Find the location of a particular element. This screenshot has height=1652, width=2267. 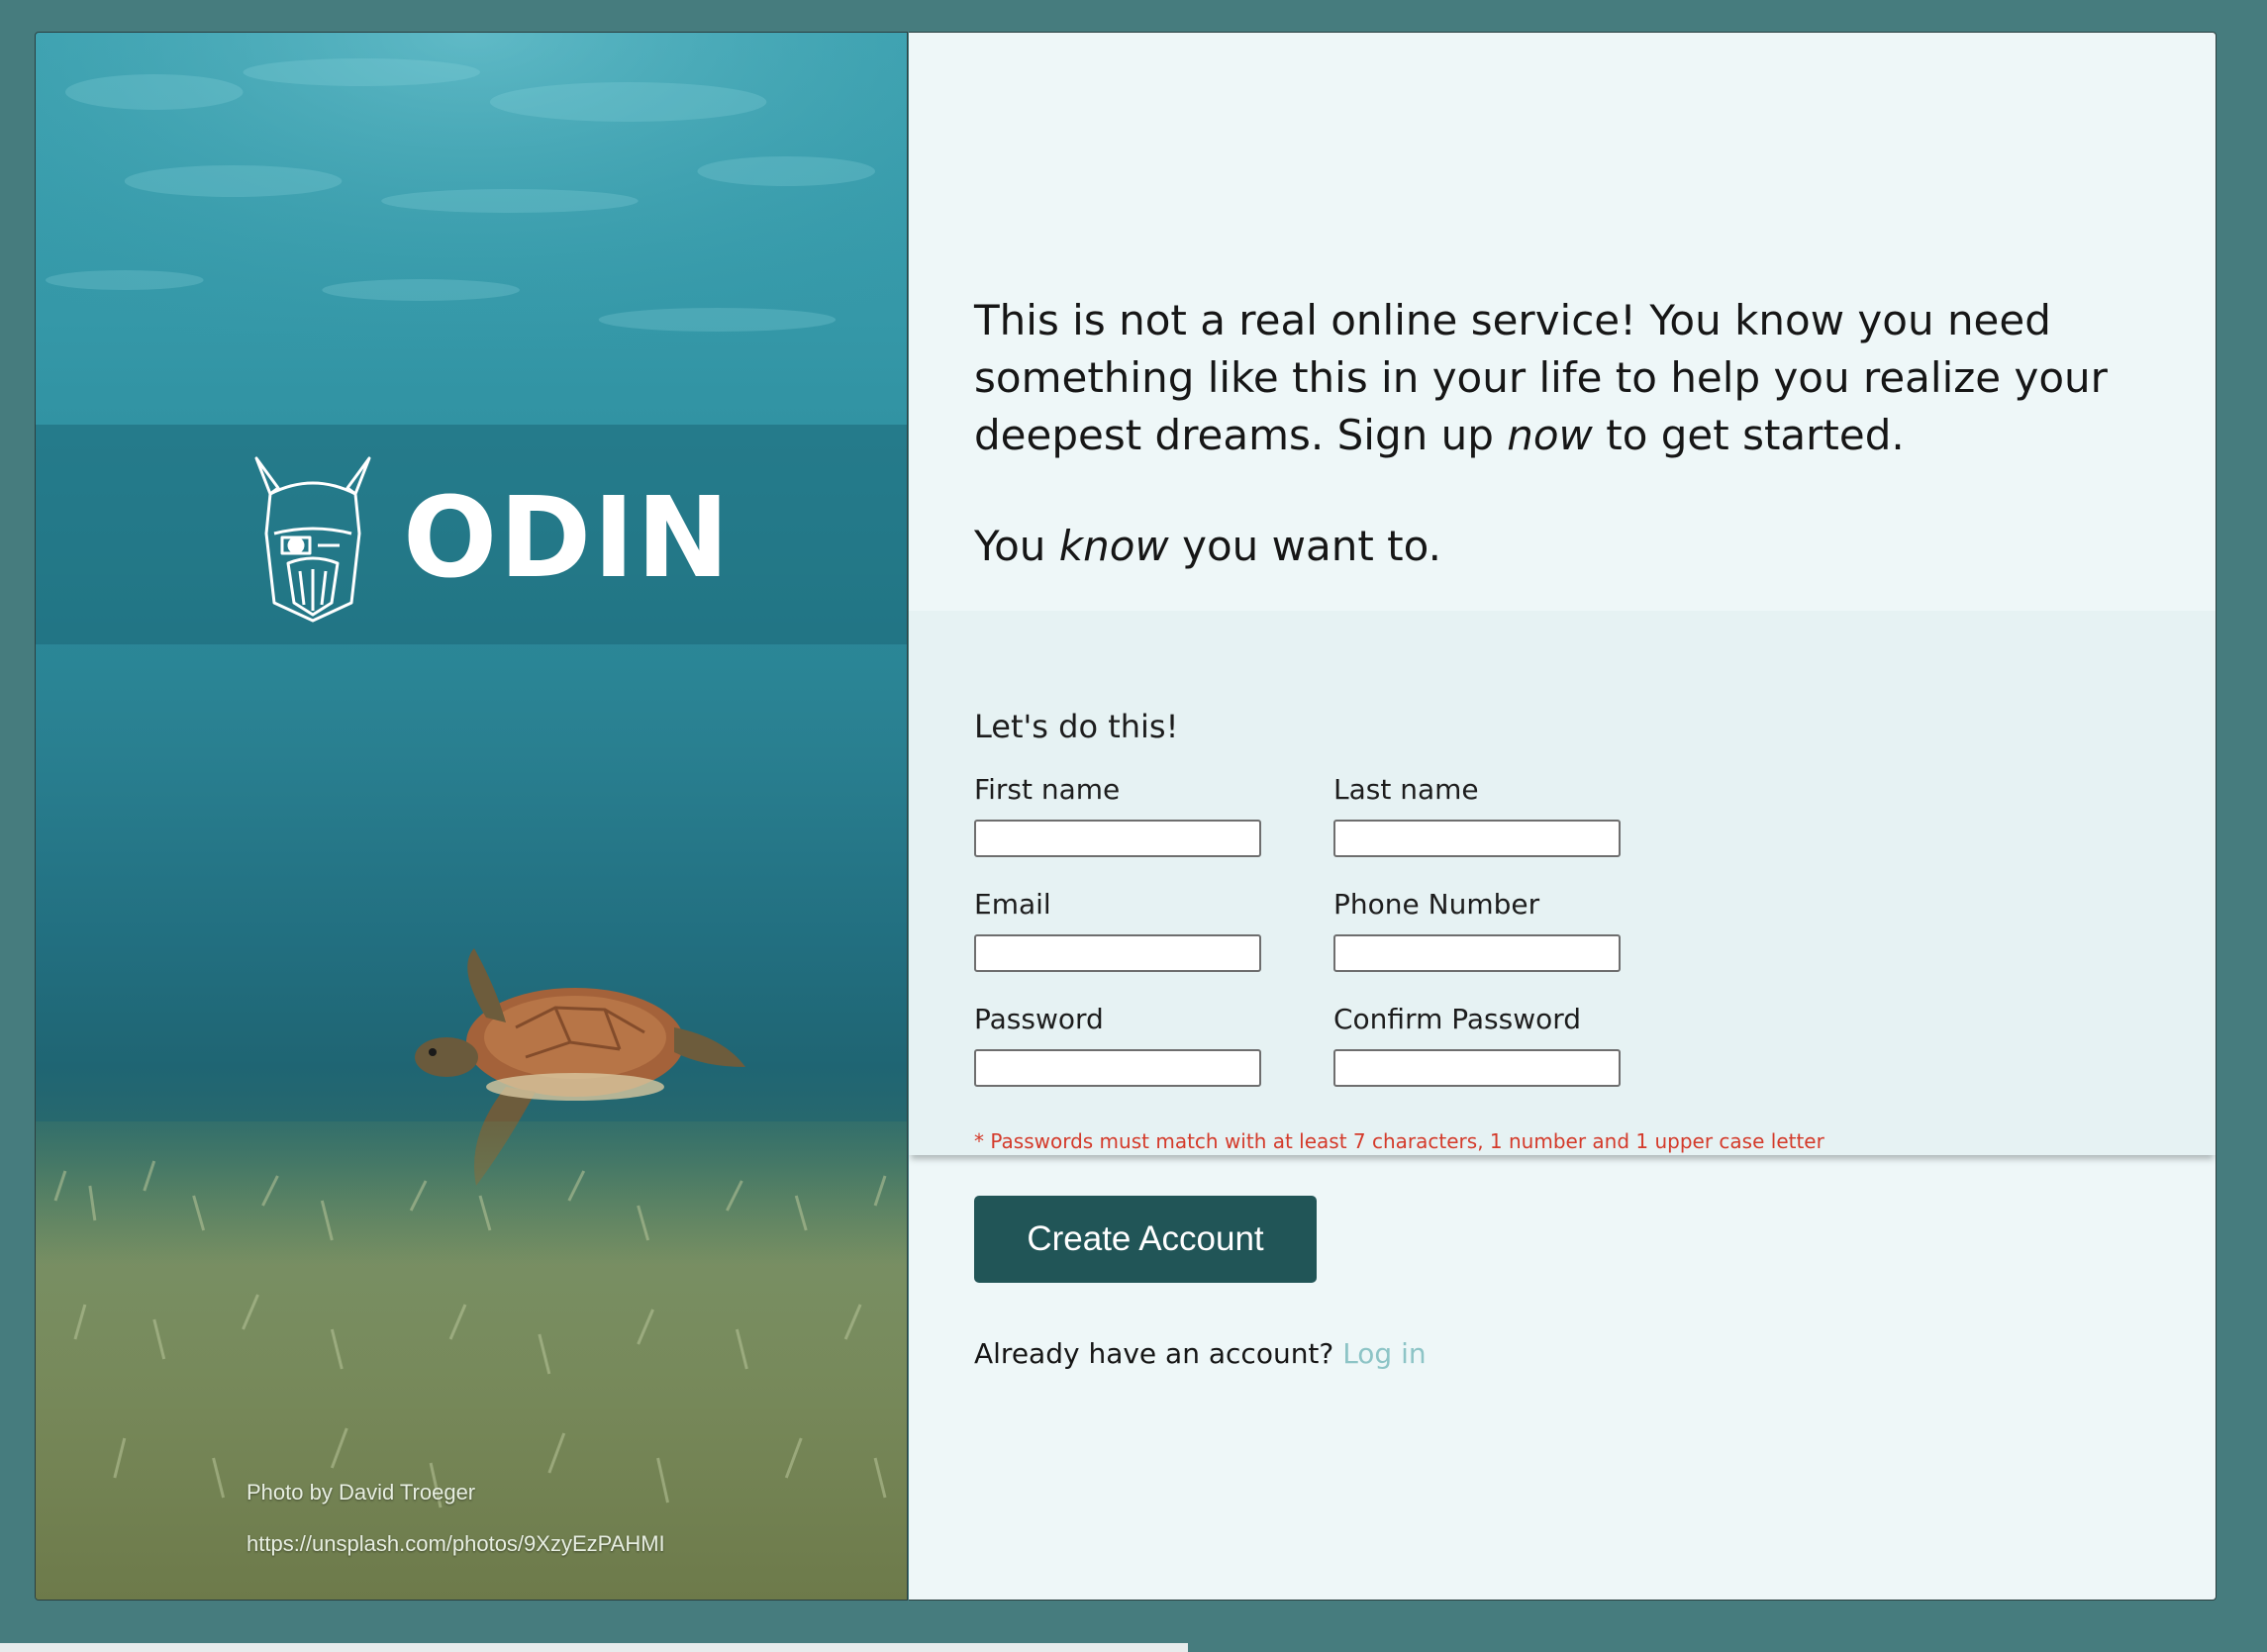

first-name-label: First name is located at coordinates (1047, 789).